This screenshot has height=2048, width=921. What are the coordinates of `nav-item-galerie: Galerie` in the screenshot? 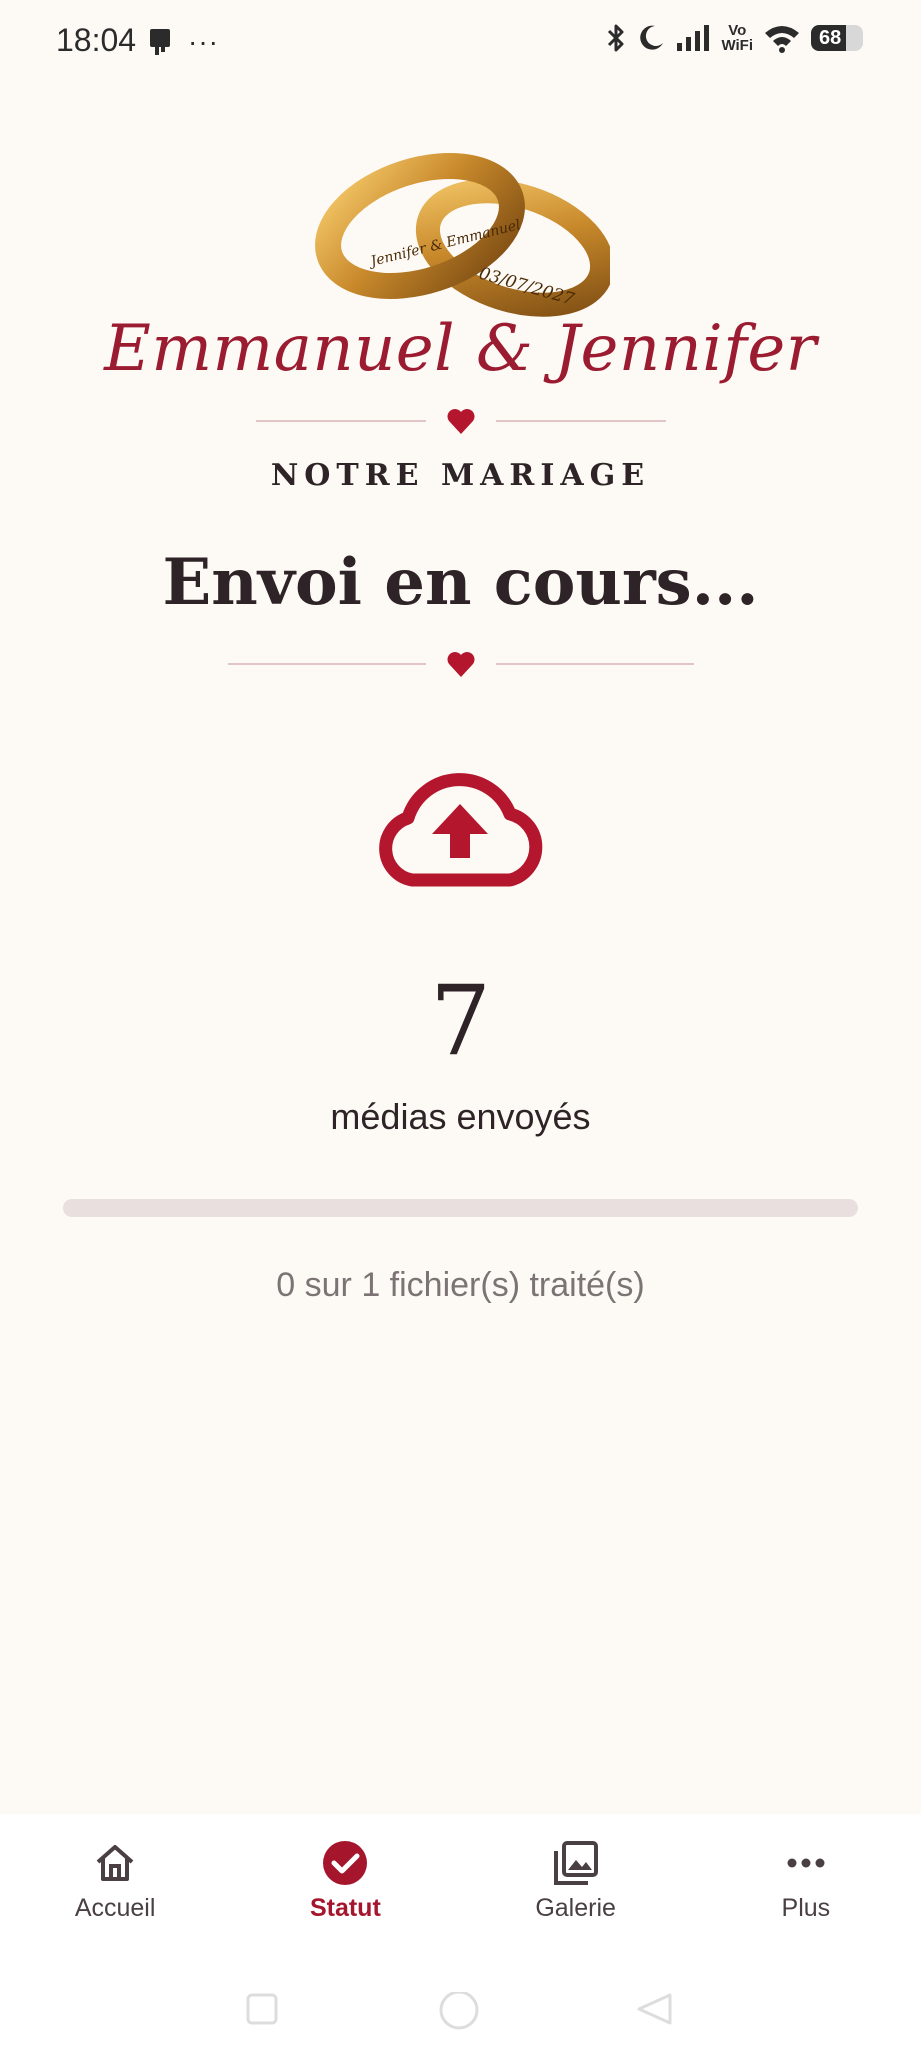 It's located at (576, 1889).